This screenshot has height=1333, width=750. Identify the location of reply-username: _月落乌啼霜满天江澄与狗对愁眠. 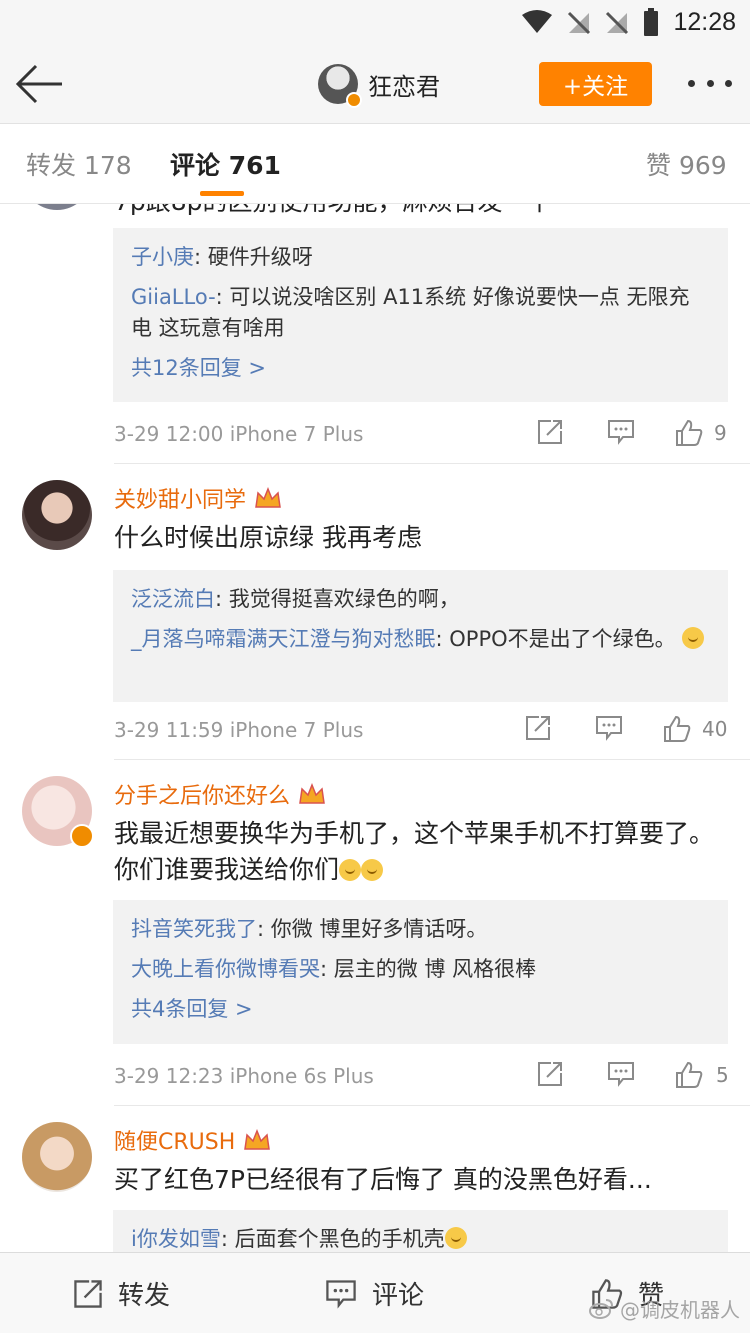
(283, 639).